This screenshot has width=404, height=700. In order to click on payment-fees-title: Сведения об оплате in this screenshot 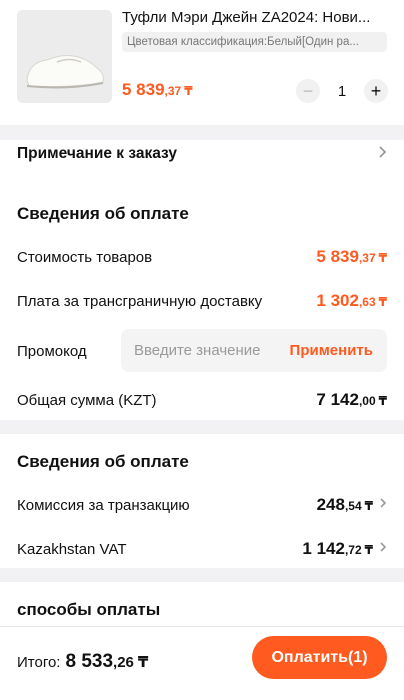, I will do `click(103, 461)`.